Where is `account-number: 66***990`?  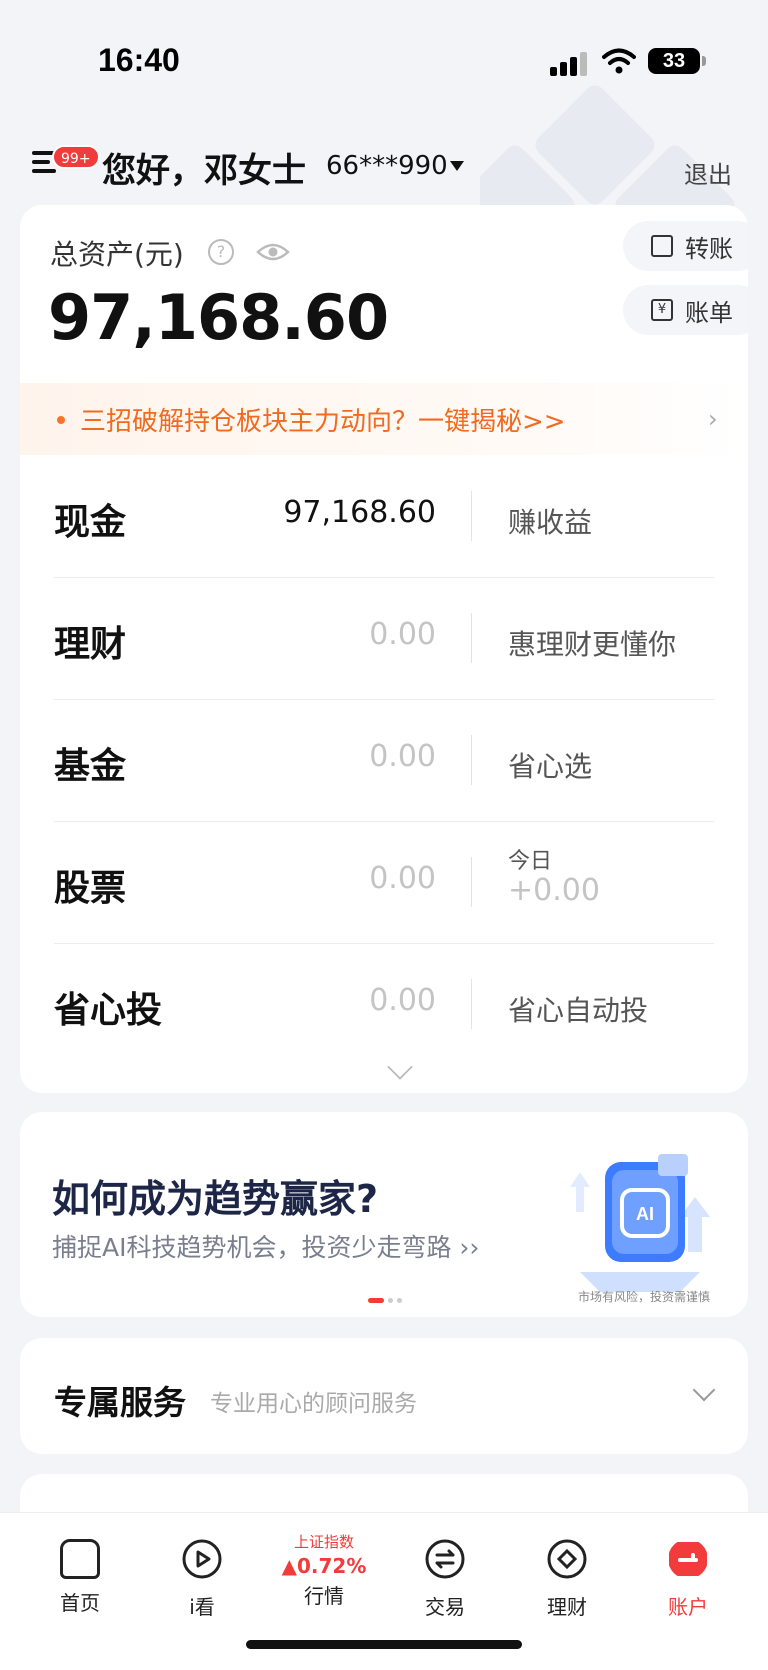
account-number: 66***990 is located at coordinates (387, 166).